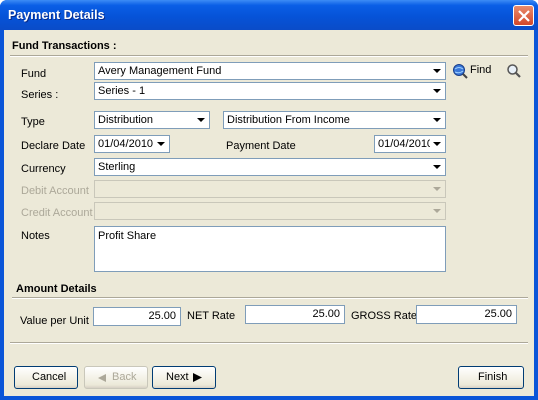 Image resolution: width=538 pixels, height=400 pixels. I want to click on cancel-button: Cancel, so click(46, 377).